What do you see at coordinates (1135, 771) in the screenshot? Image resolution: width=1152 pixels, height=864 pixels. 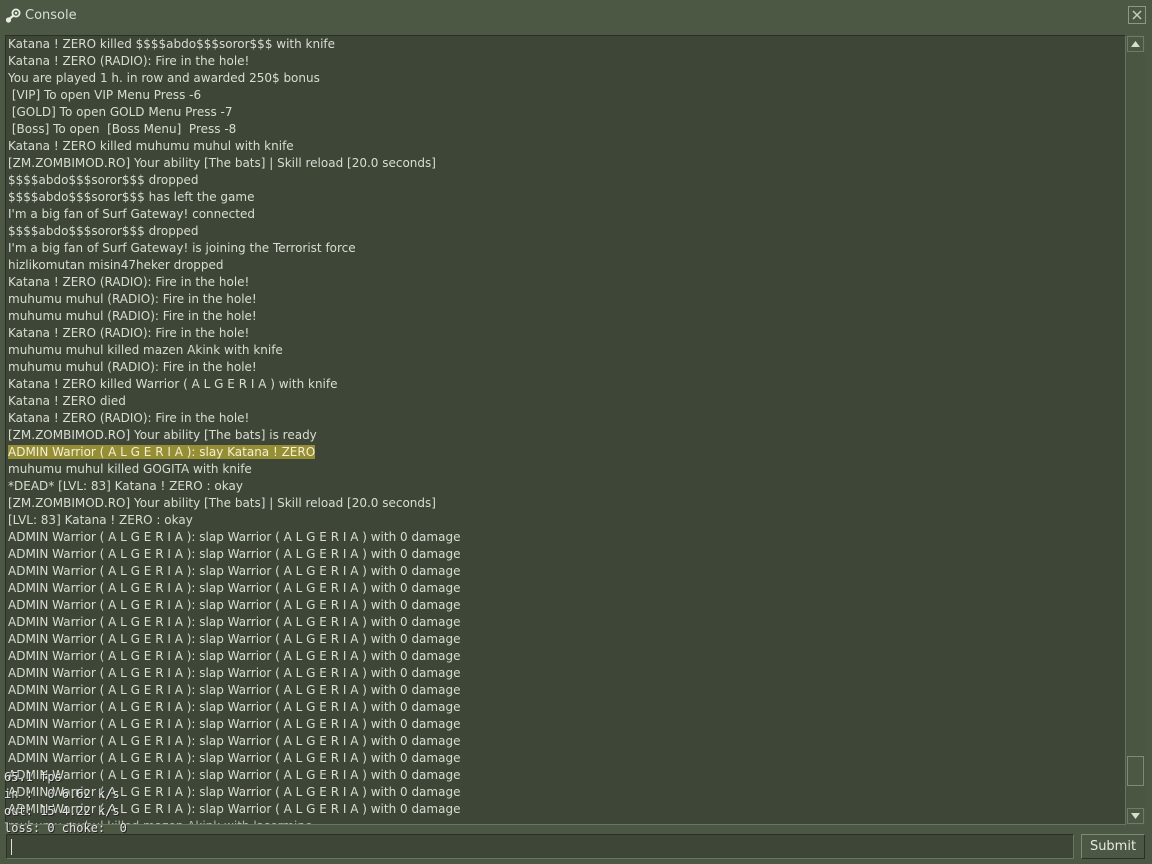 I see `scroll-thumb` at bounding box center [1135, 771].